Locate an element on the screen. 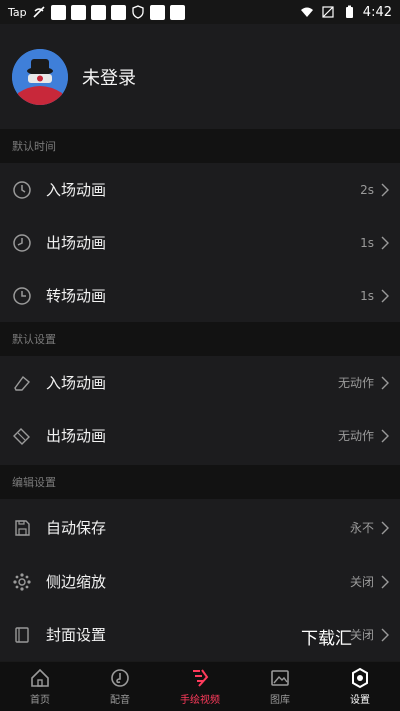 This screenshot has height=711, width=400. row-label: 转场动画 is located at coordinates (76, 296).